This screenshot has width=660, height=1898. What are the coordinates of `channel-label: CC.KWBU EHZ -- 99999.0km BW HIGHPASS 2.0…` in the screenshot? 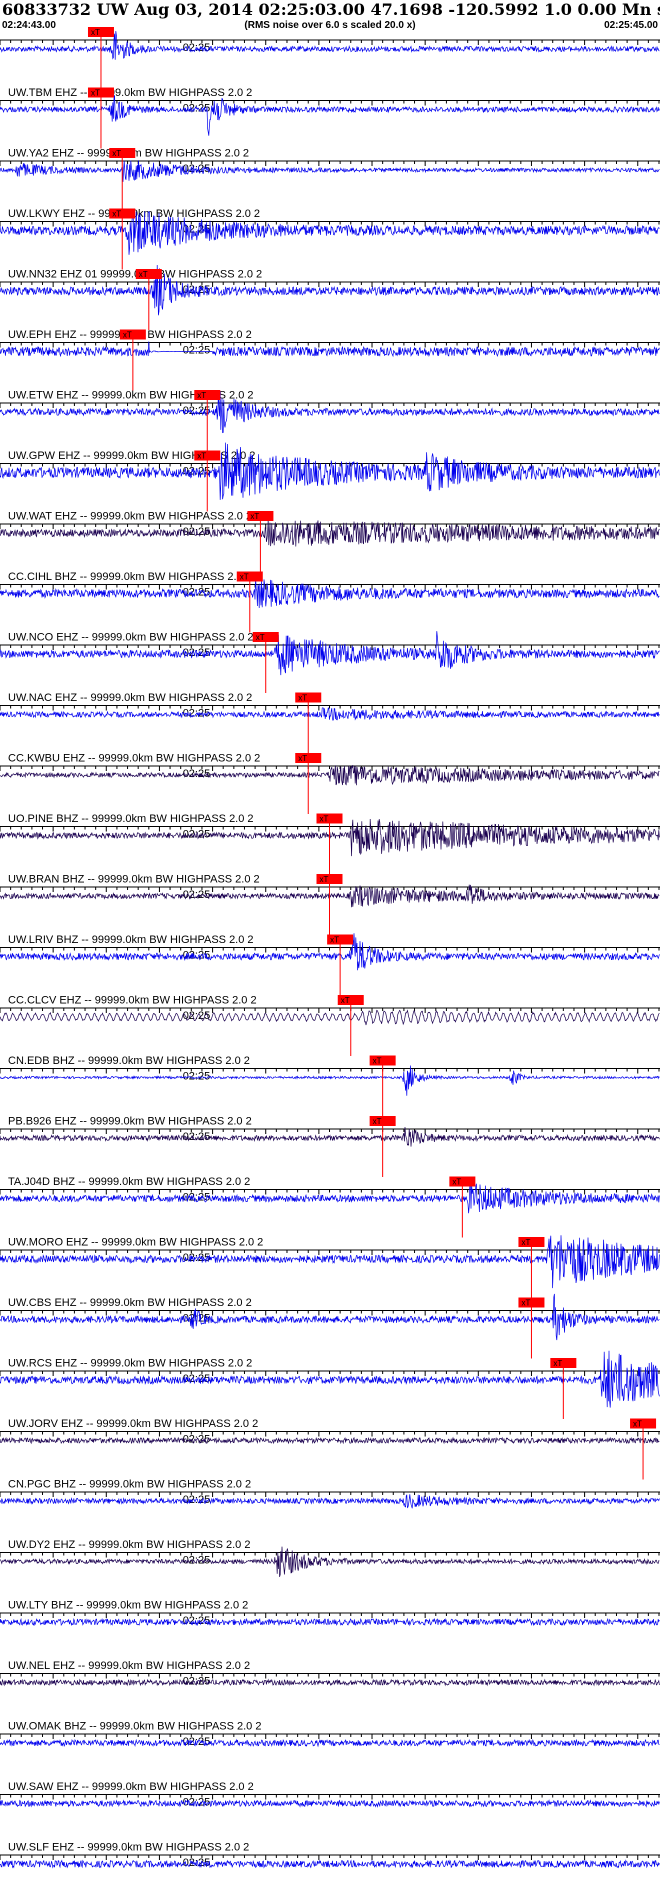 It's located at (134, 759).